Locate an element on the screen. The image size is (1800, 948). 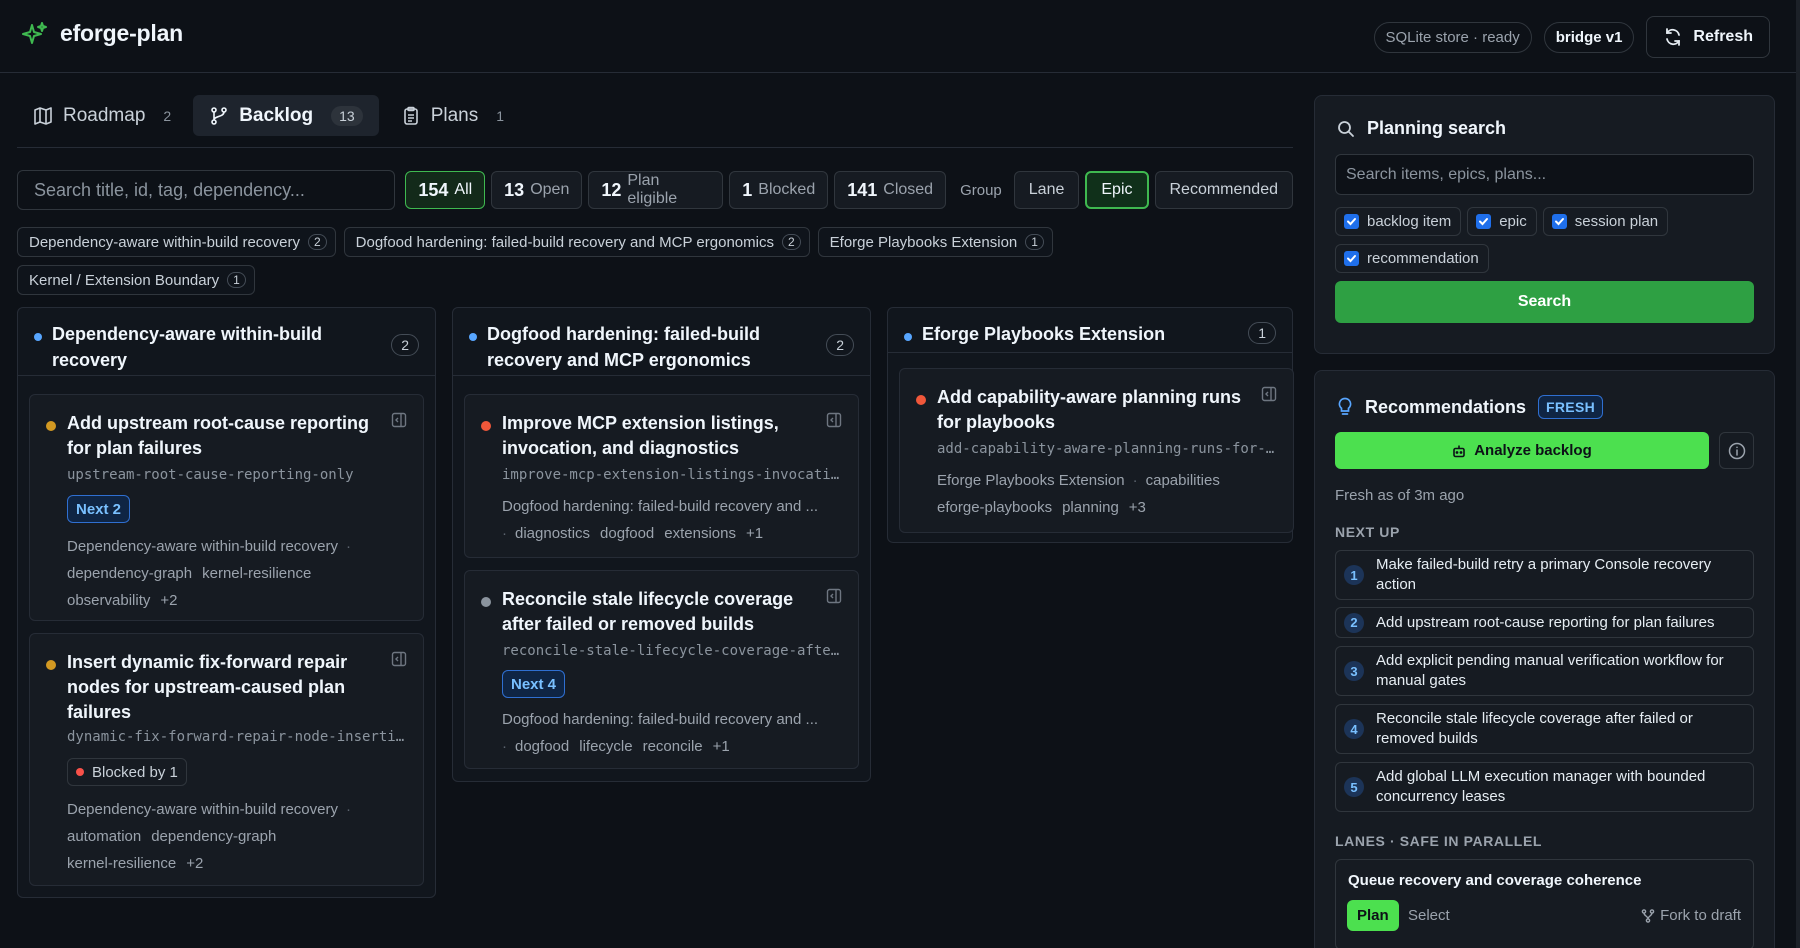
map-icon is located at coordinates (43, 116).